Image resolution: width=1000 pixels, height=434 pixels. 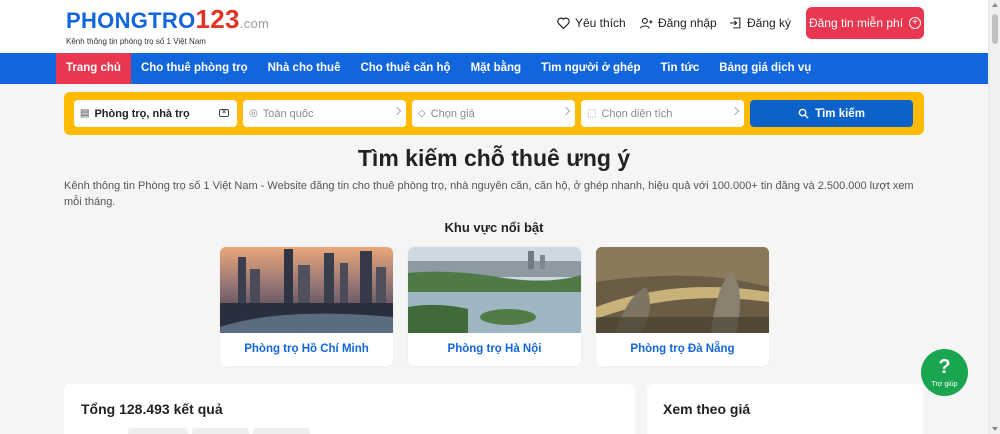 I want to click on scroll-down-arrow, so click(x=995, y=429).